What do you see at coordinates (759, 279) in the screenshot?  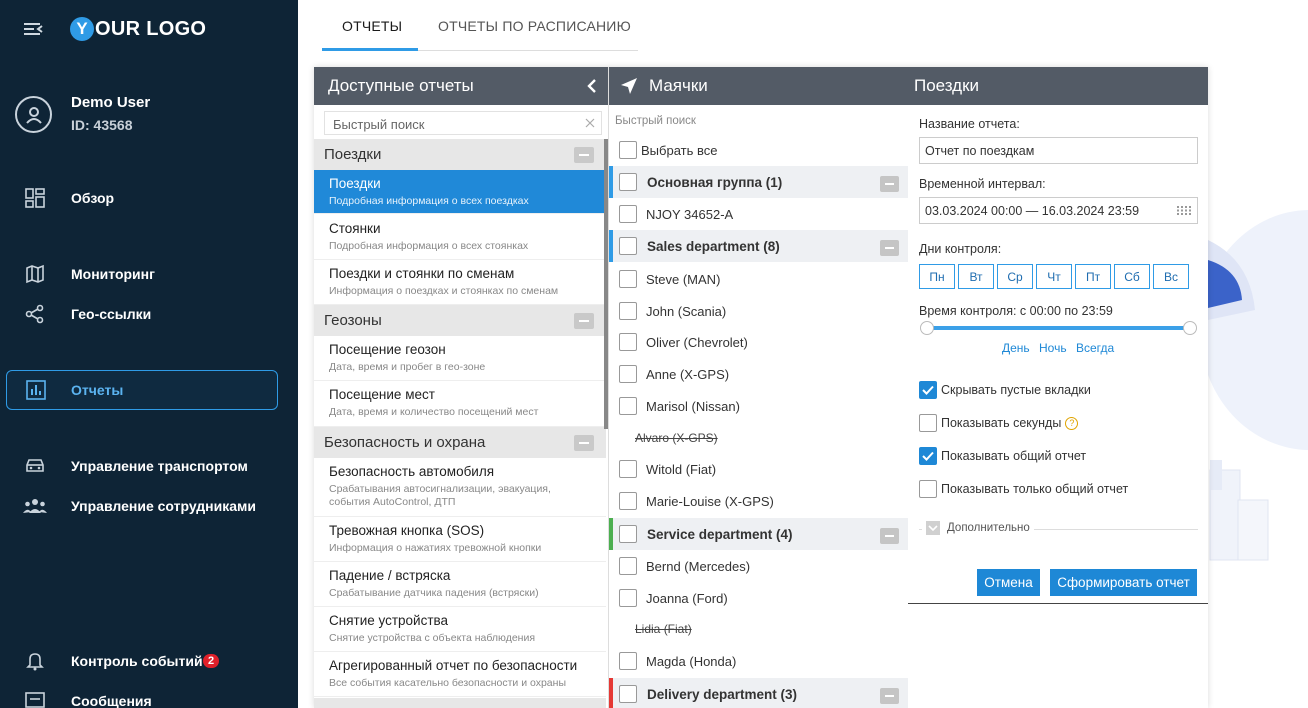 I see `tracker-row: Steve (MAN)` at bounding box center [759, 279].